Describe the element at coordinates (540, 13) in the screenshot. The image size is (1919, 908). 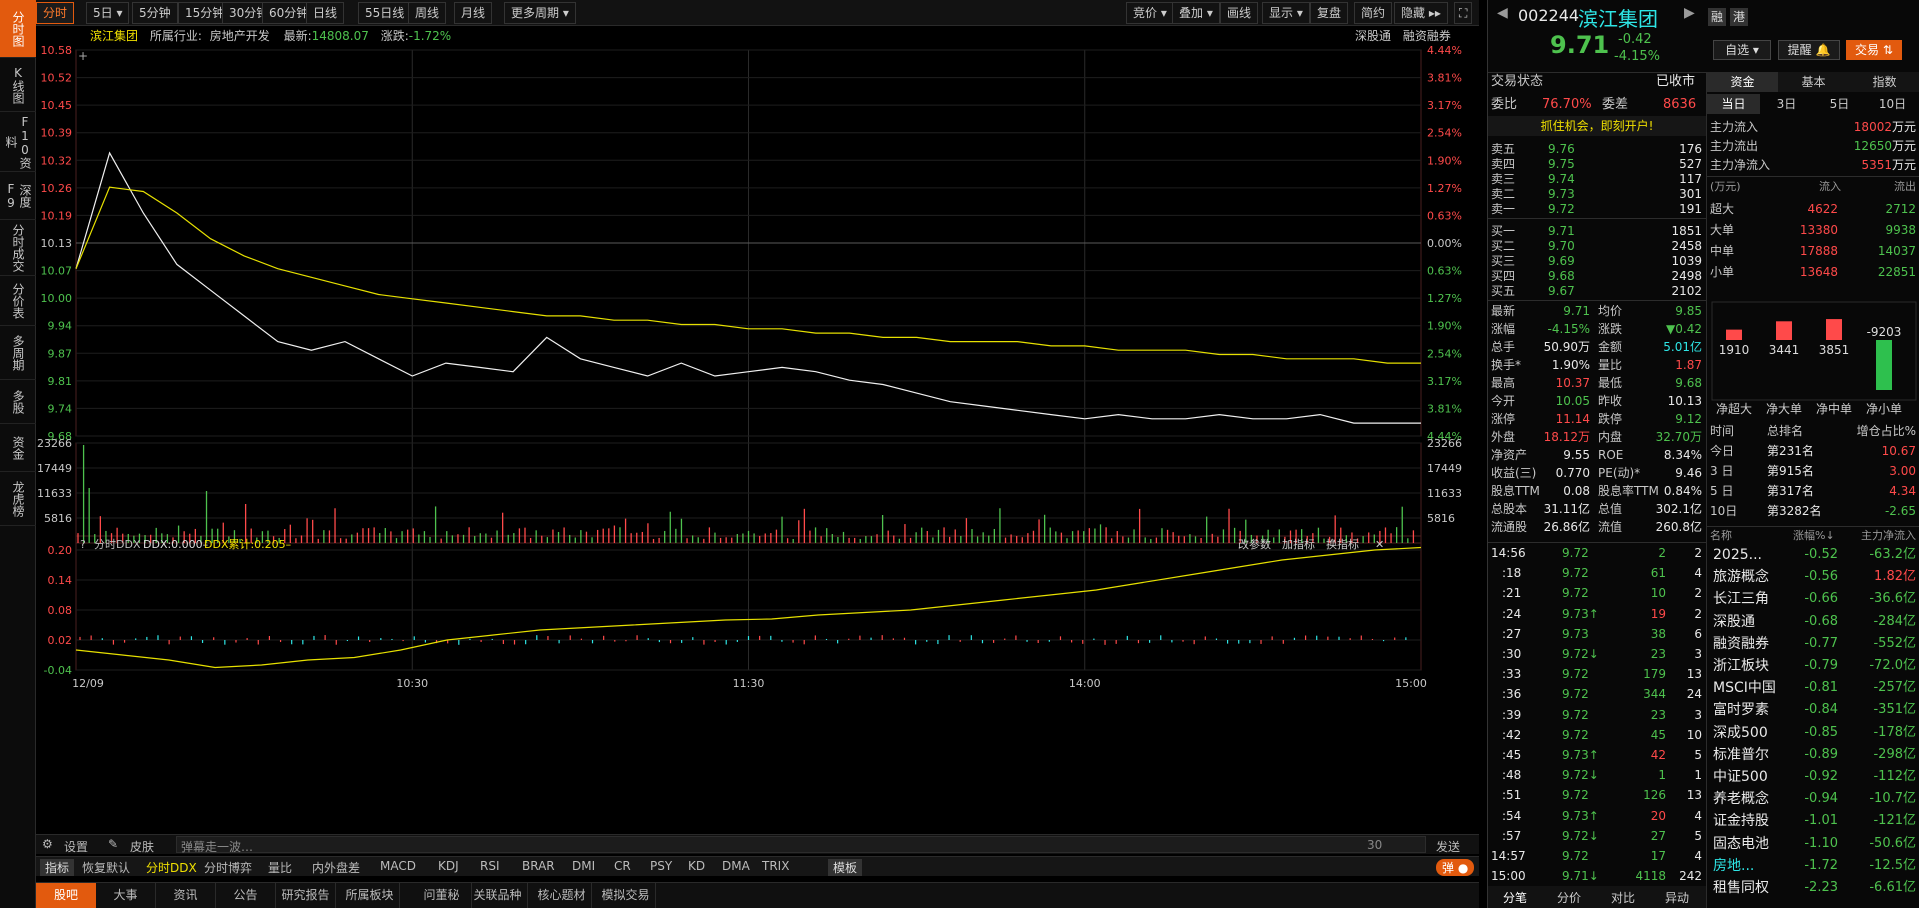
I see `period-tab-10: 更多周期 ▾` at that location.